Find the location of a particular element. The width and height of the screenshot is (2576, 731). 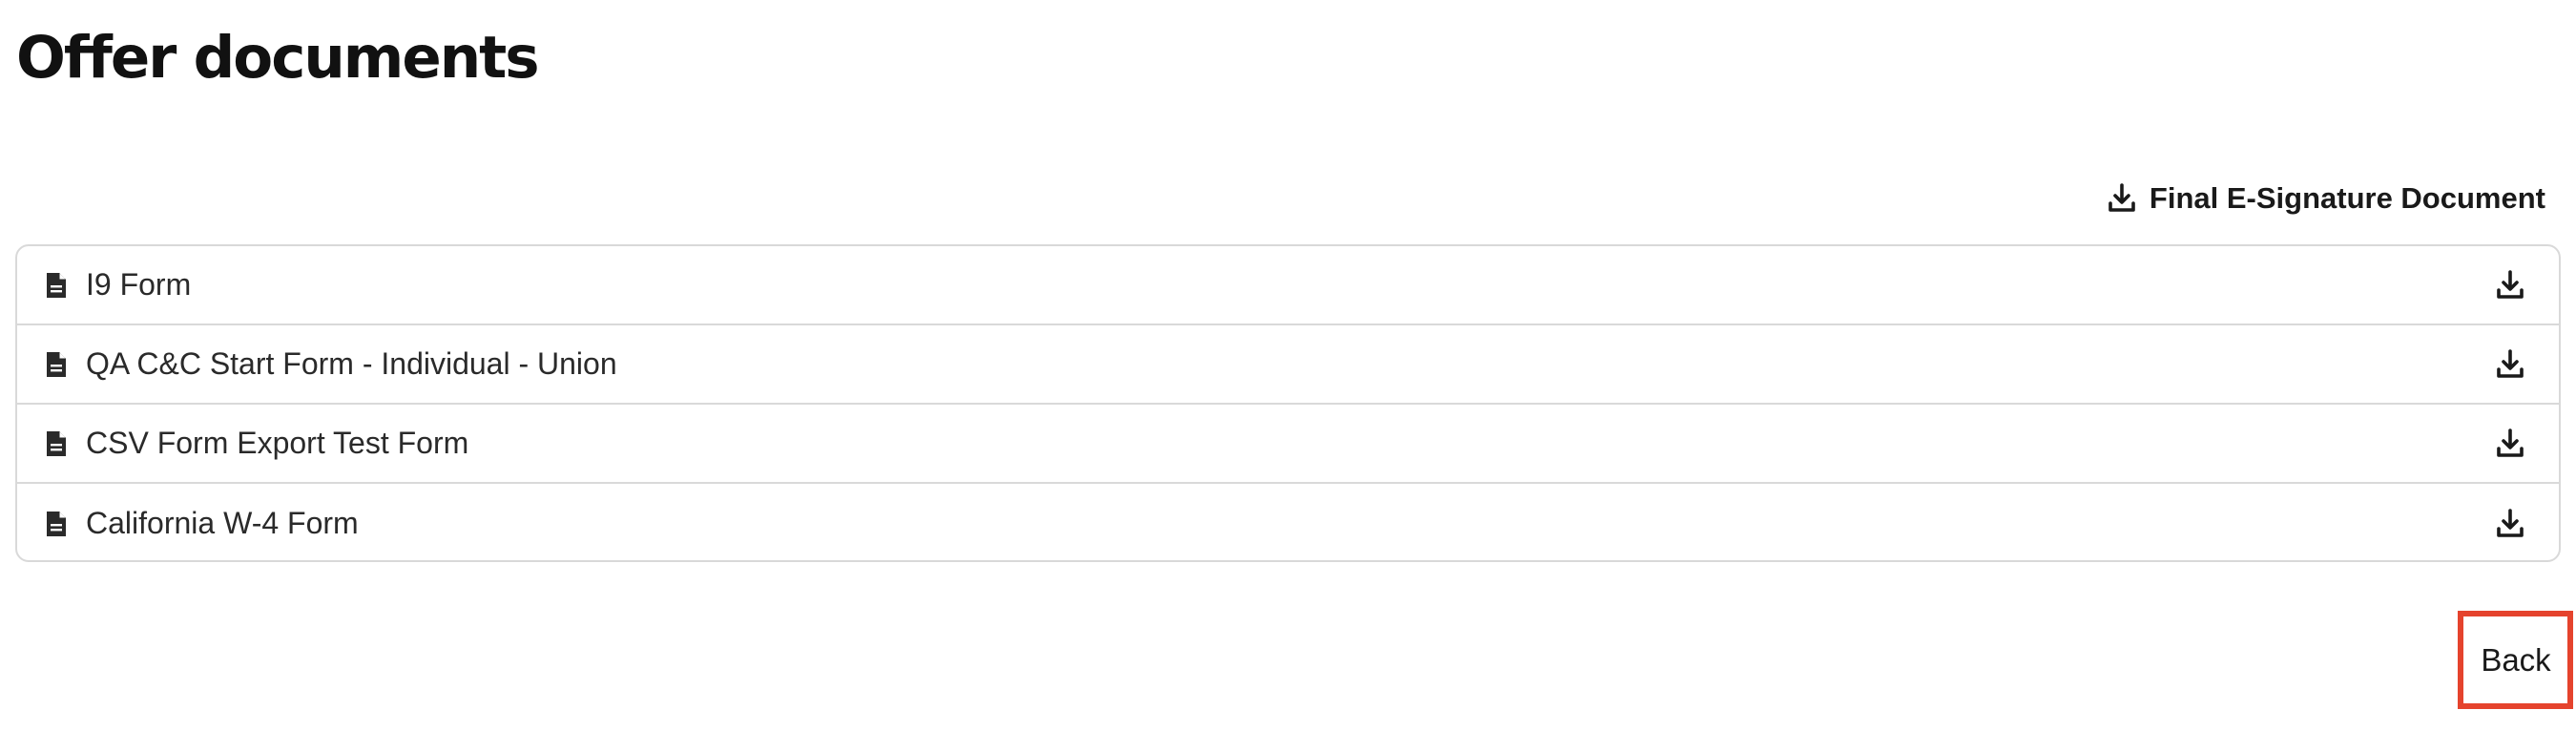

document-row-i9: I9 Form is located at coordinates (1288, 285).